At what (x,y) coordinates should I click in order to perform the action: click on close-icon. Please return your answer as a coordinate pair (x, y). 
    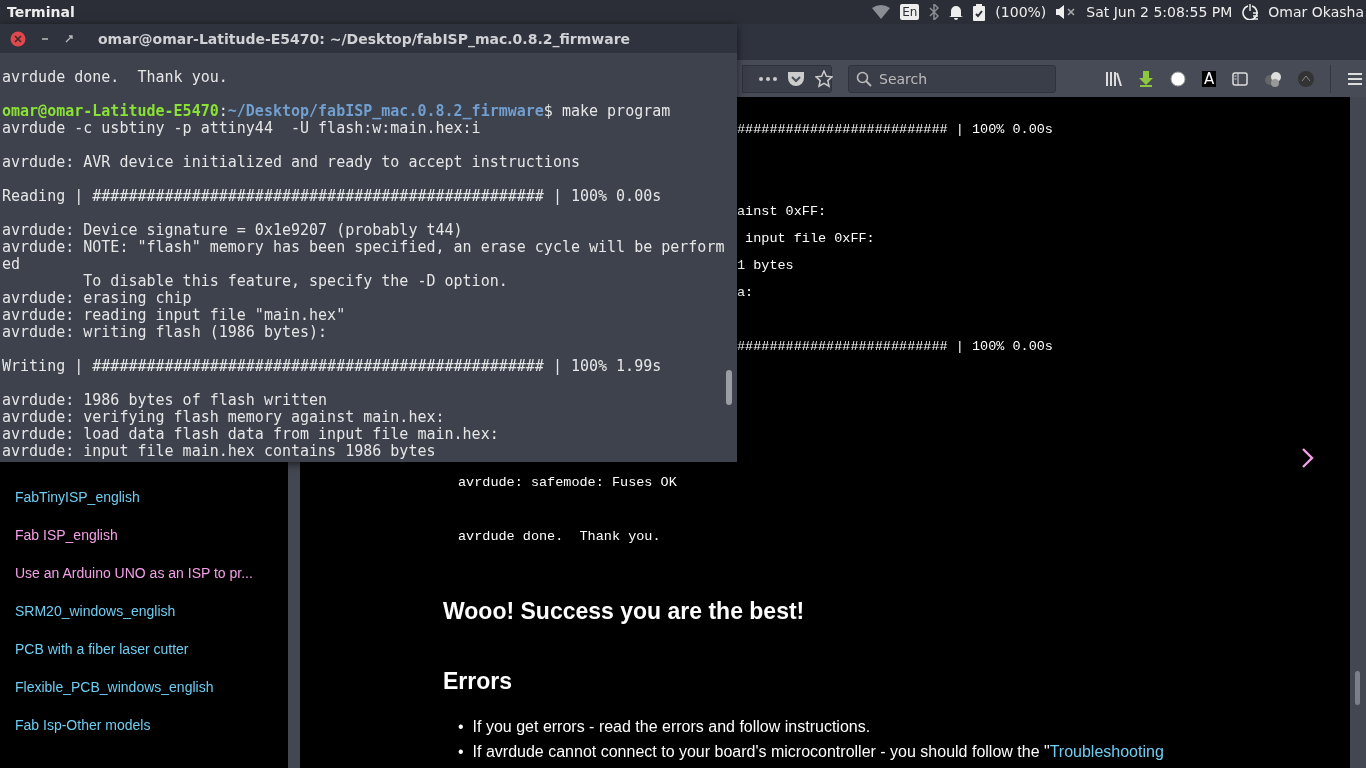
    Looking at the image, I should click on (18, 38).